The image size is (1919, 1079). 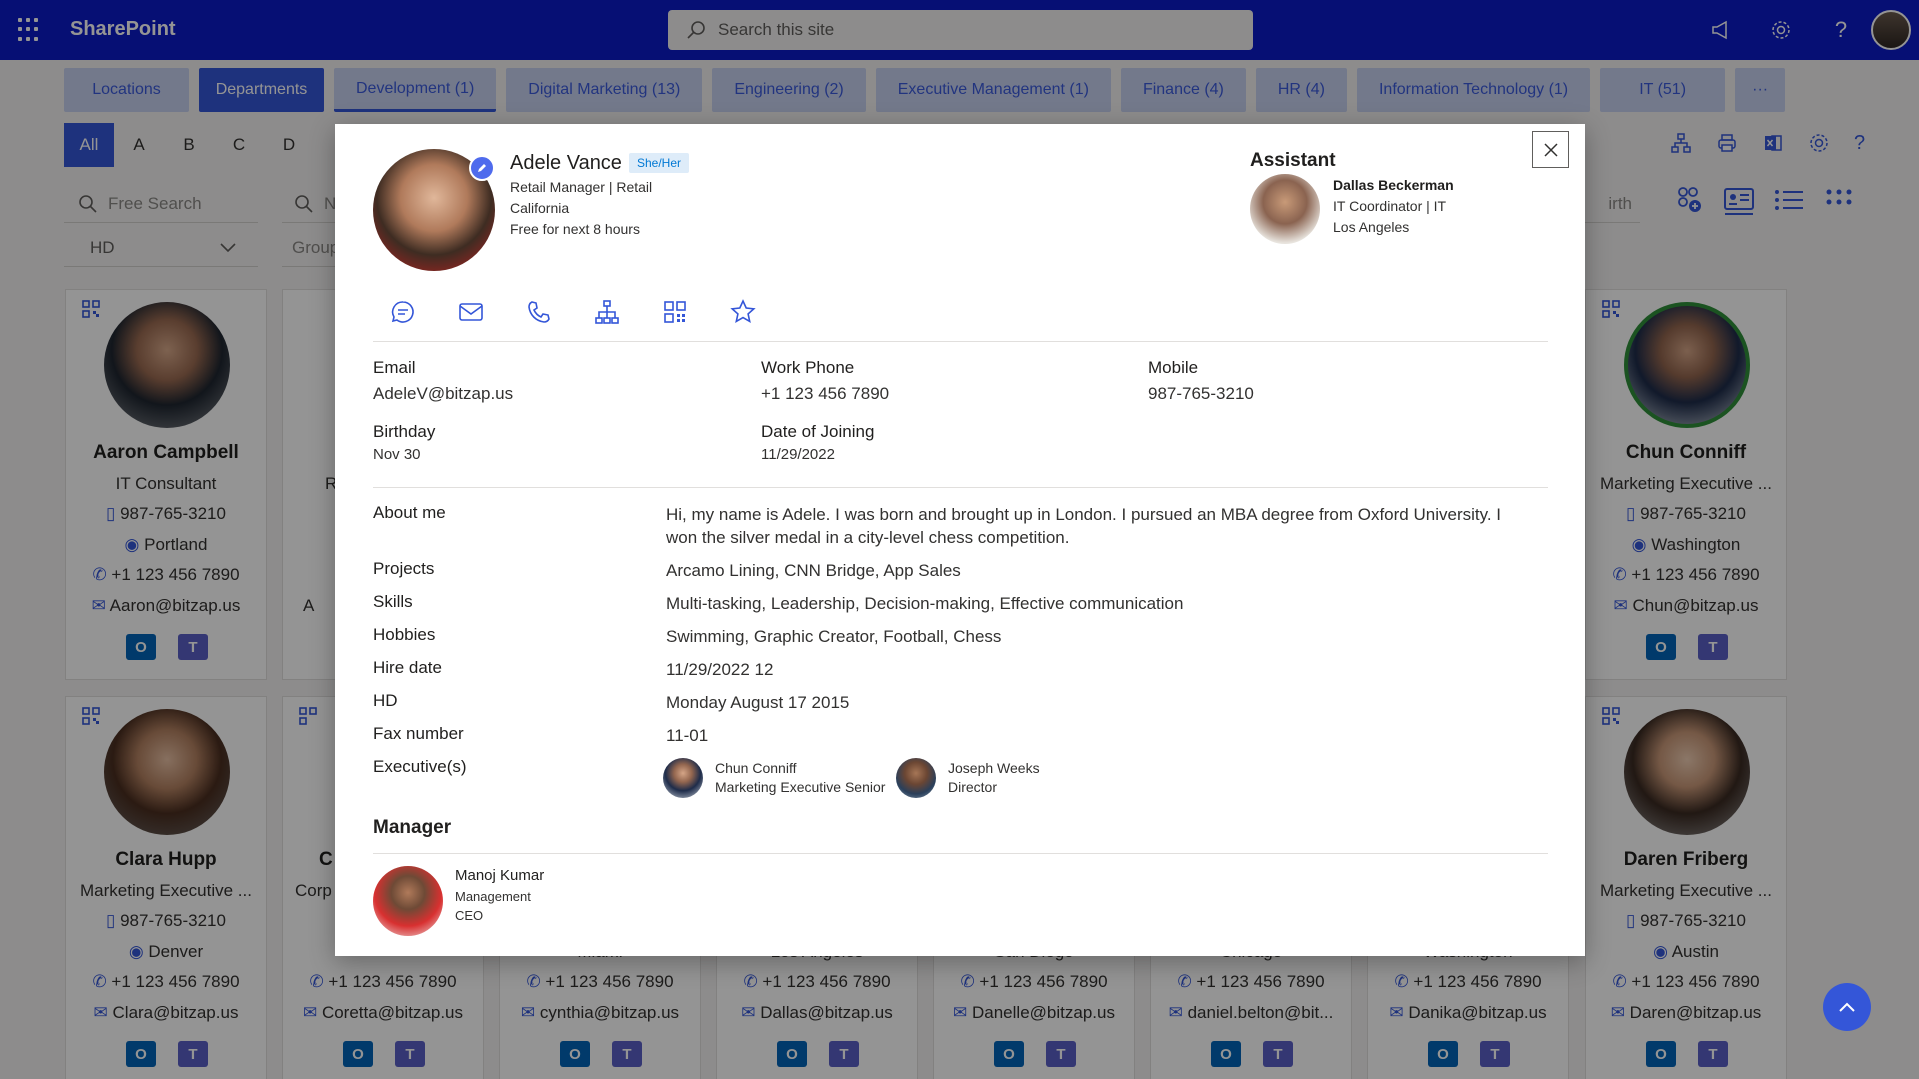 I want to click on work-phone-value: +1 123 456 7890, so click(x=825, y=394).